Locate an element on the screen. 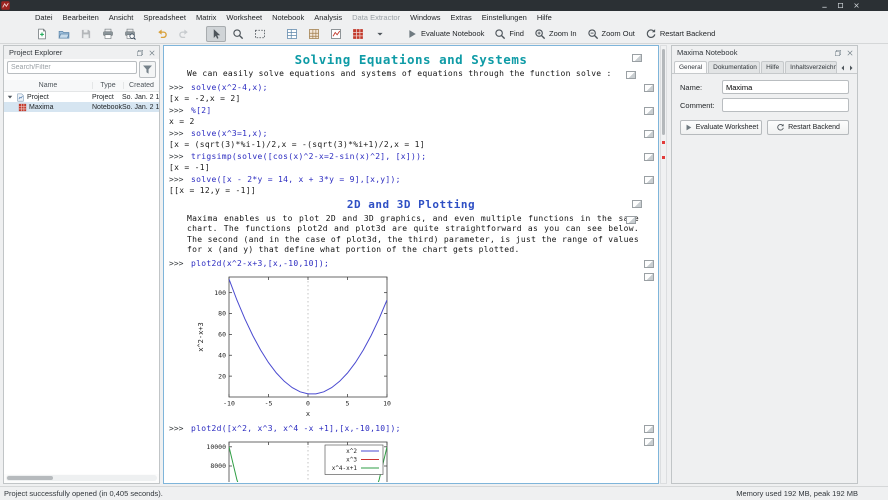 This screenshot has height=500, width=888. tab-scroll-right-button is located at coordinates (851, 68).